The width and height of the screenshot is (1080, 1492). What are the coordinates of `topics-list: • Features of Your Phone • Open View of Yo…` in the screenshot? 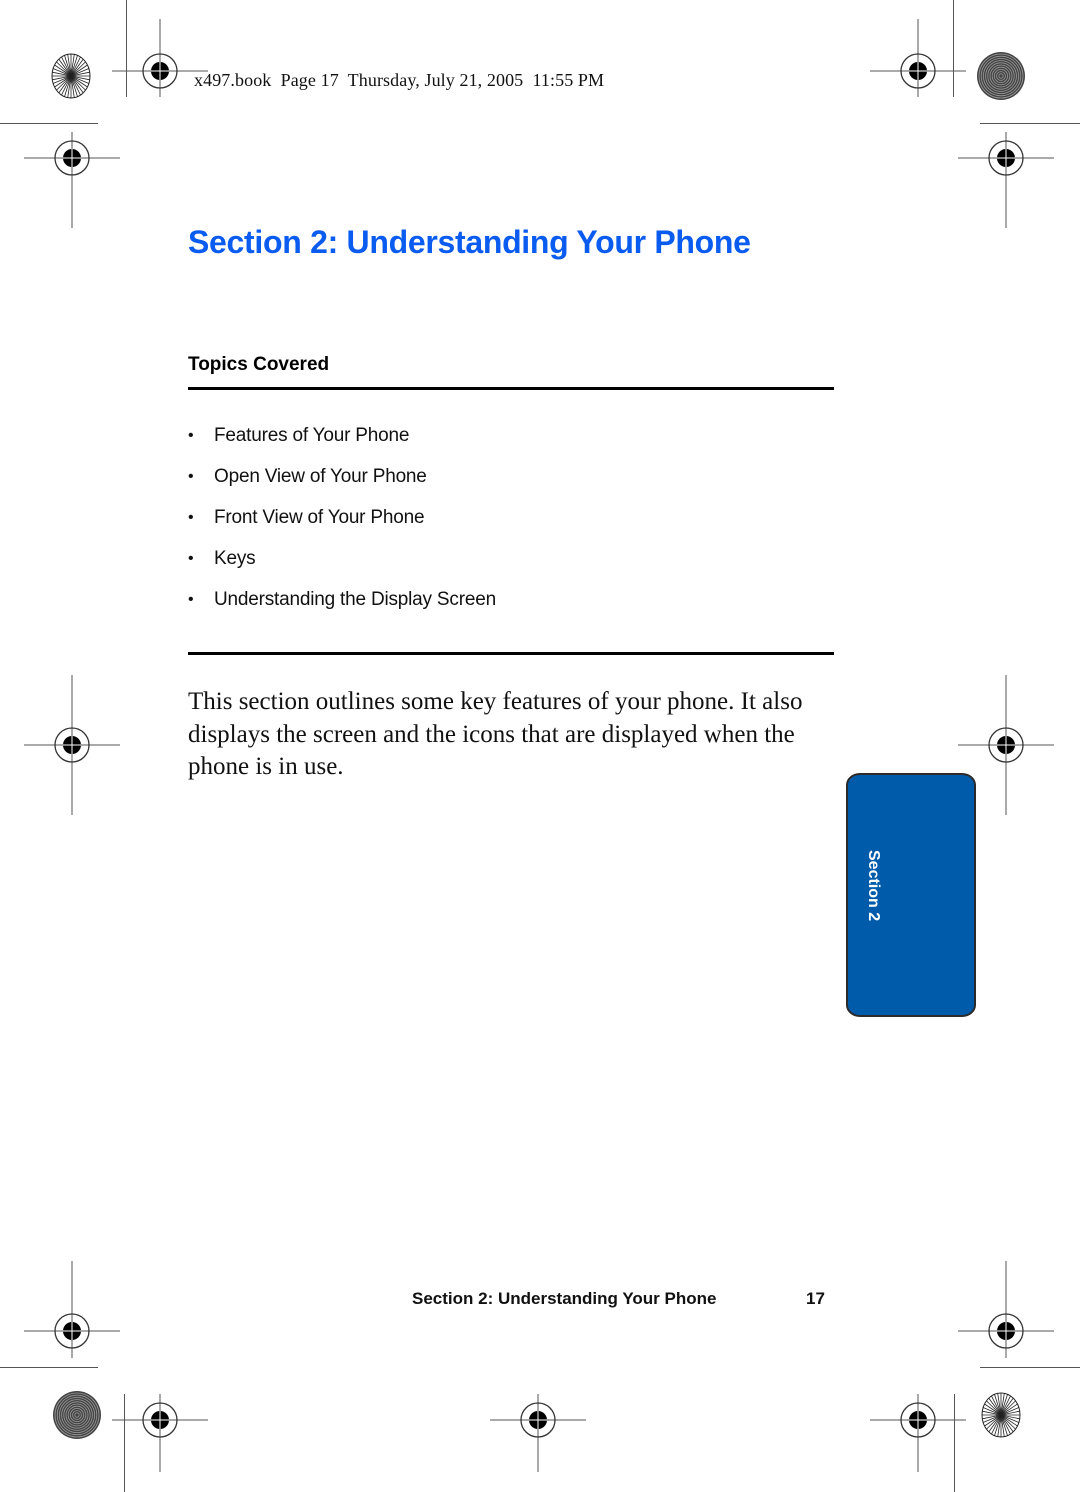 It's located at (342, 525).